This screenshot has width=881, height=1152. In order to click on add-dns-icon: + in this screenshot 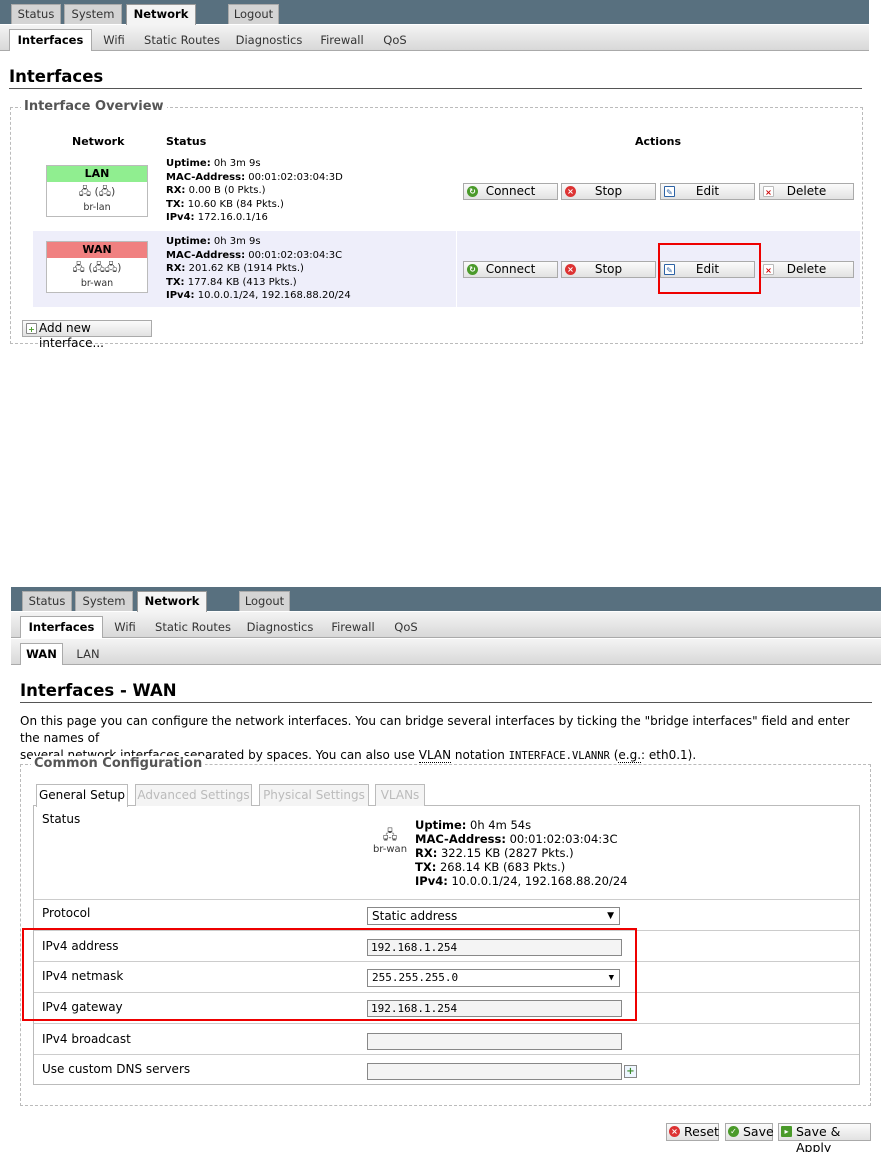, I will do `click(630, 1071)`.